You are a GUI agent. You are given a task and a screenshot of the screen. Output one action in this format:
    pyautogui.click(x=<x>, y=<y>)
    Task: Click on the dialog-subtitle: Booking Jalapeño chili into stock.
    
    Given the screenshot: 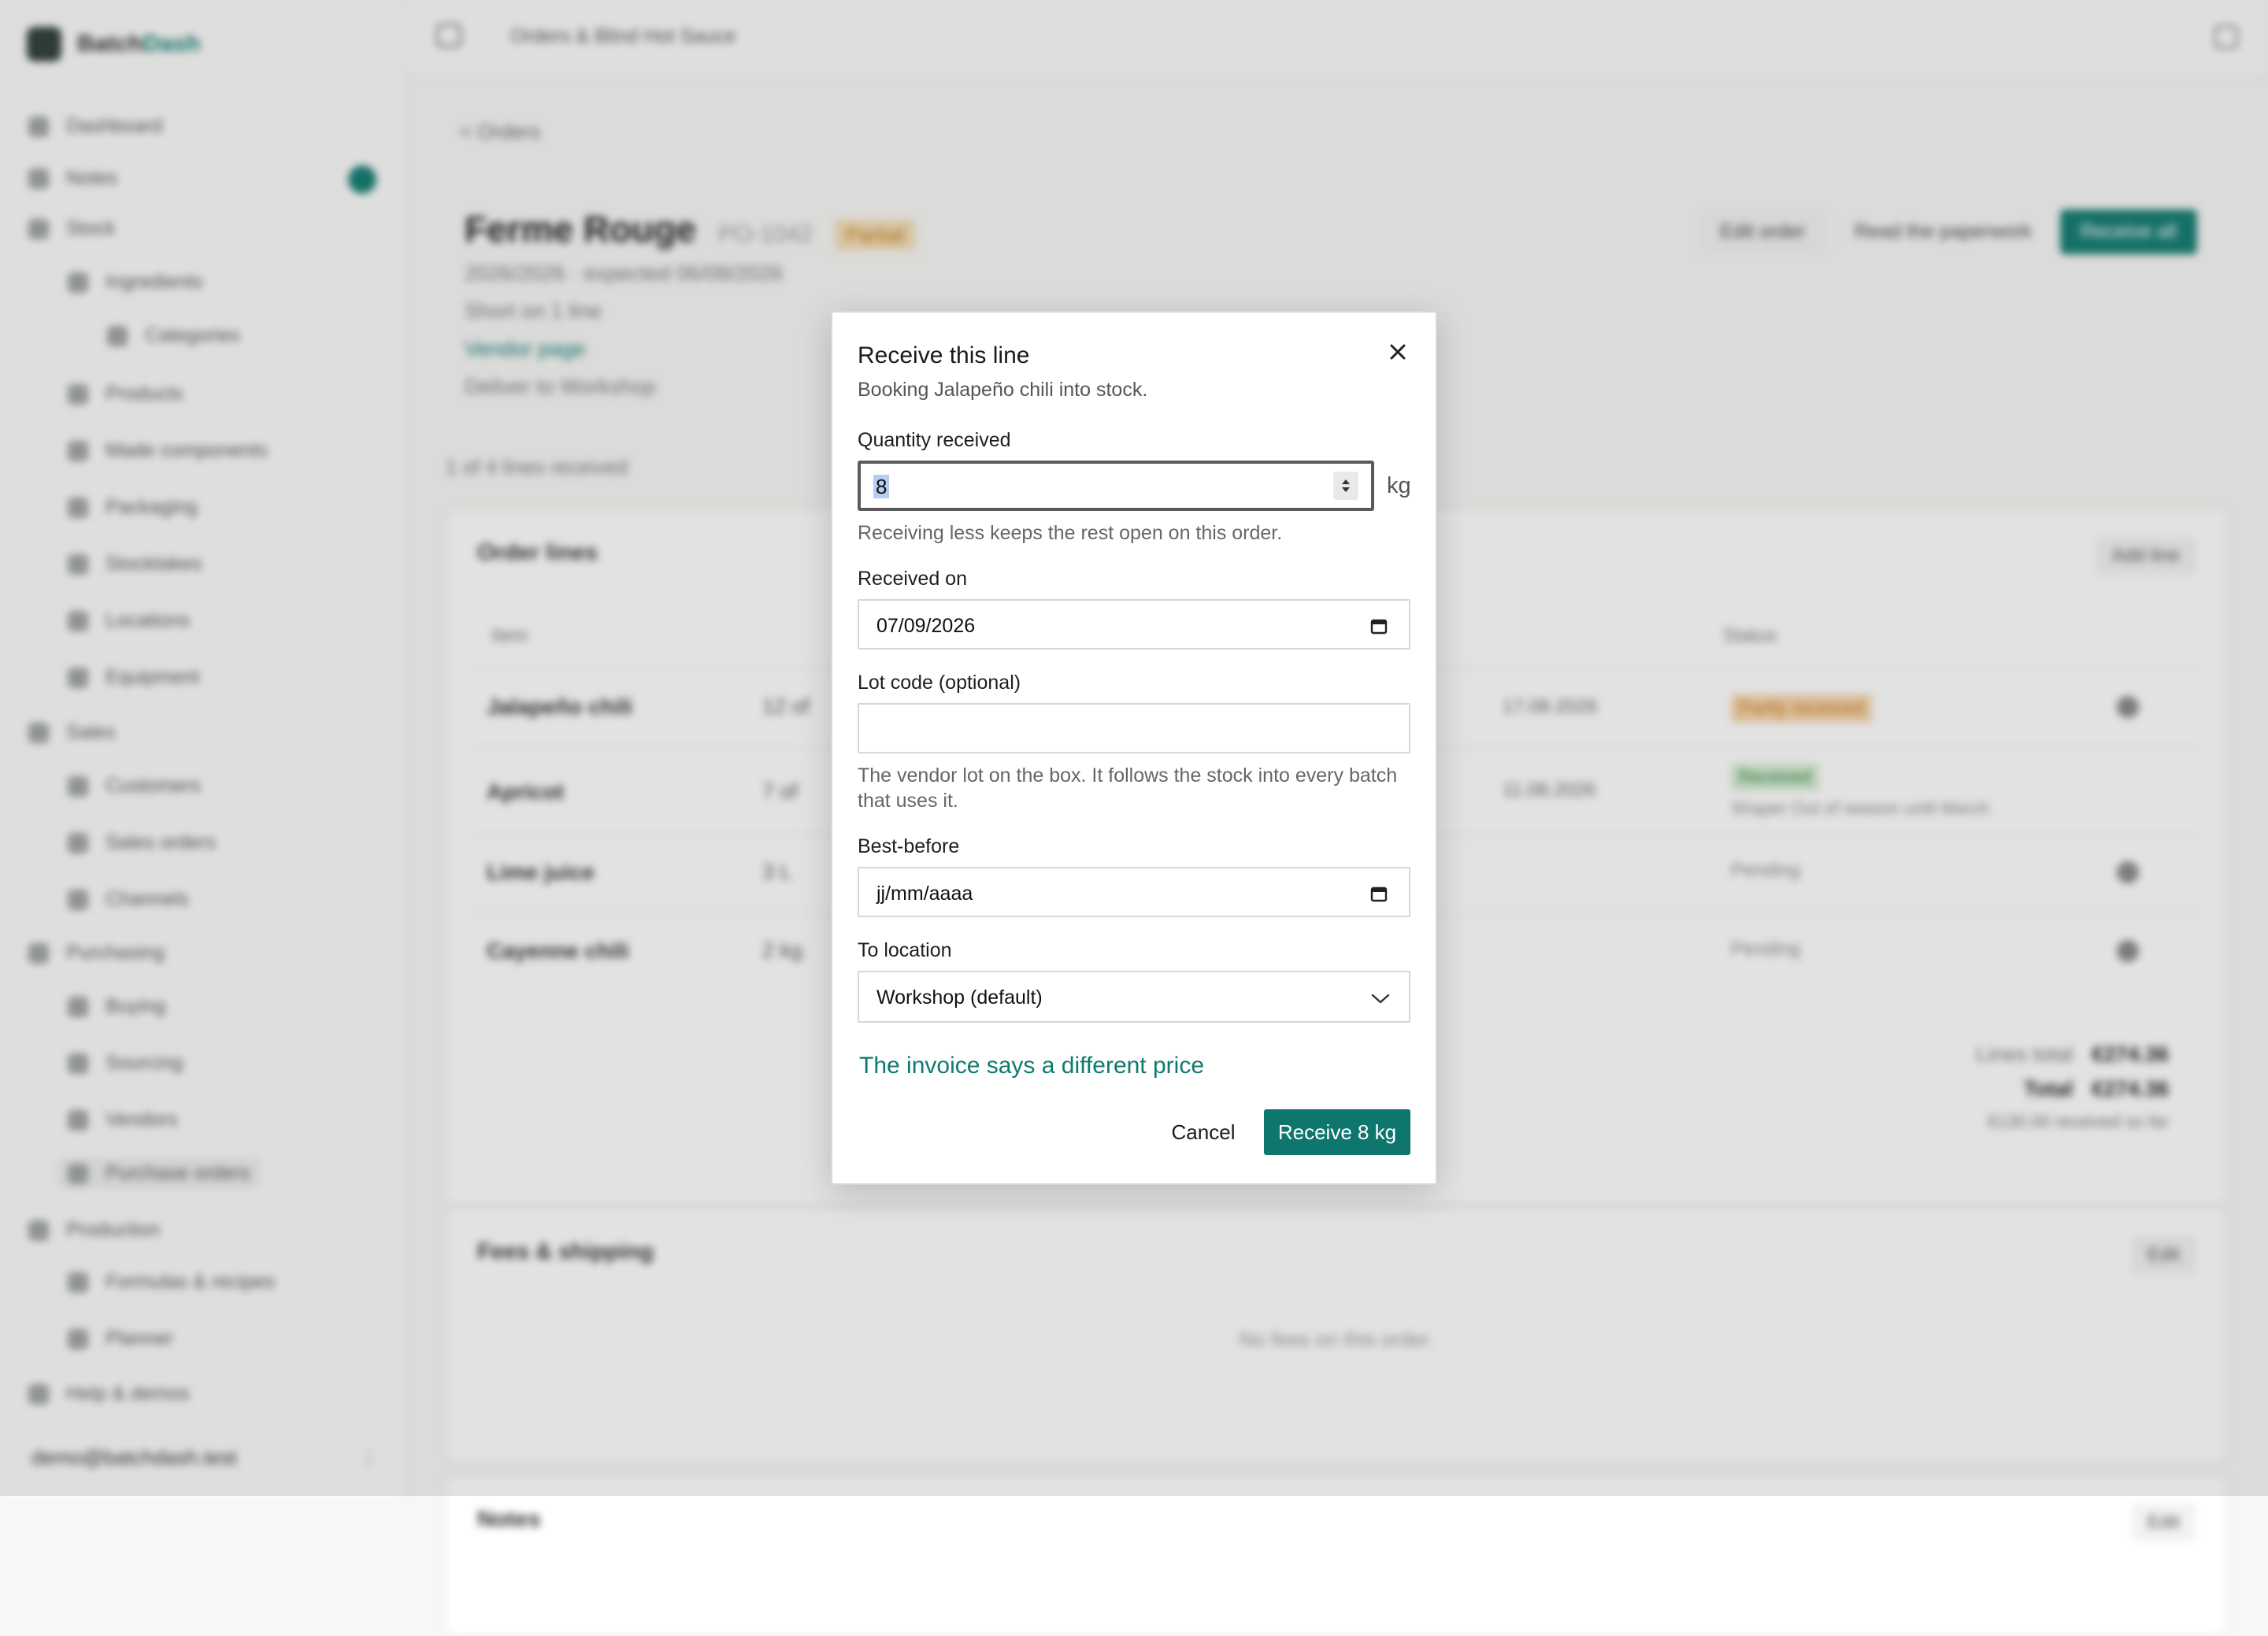 What is the action you would take?
    pyautogui.click(x=1003, y=390)
    